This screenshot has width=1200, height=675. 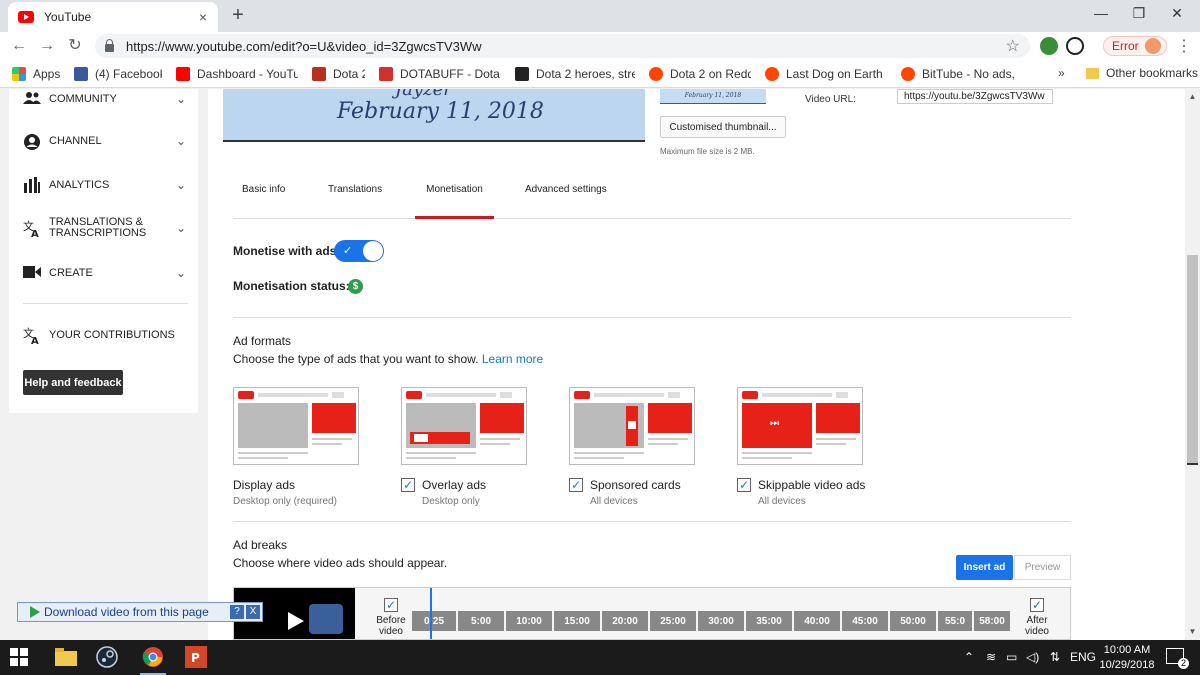 What do you see at coordinates (47, 46) in the screenshot?
I see `forward-button: →` at bounding box center [47, 46].